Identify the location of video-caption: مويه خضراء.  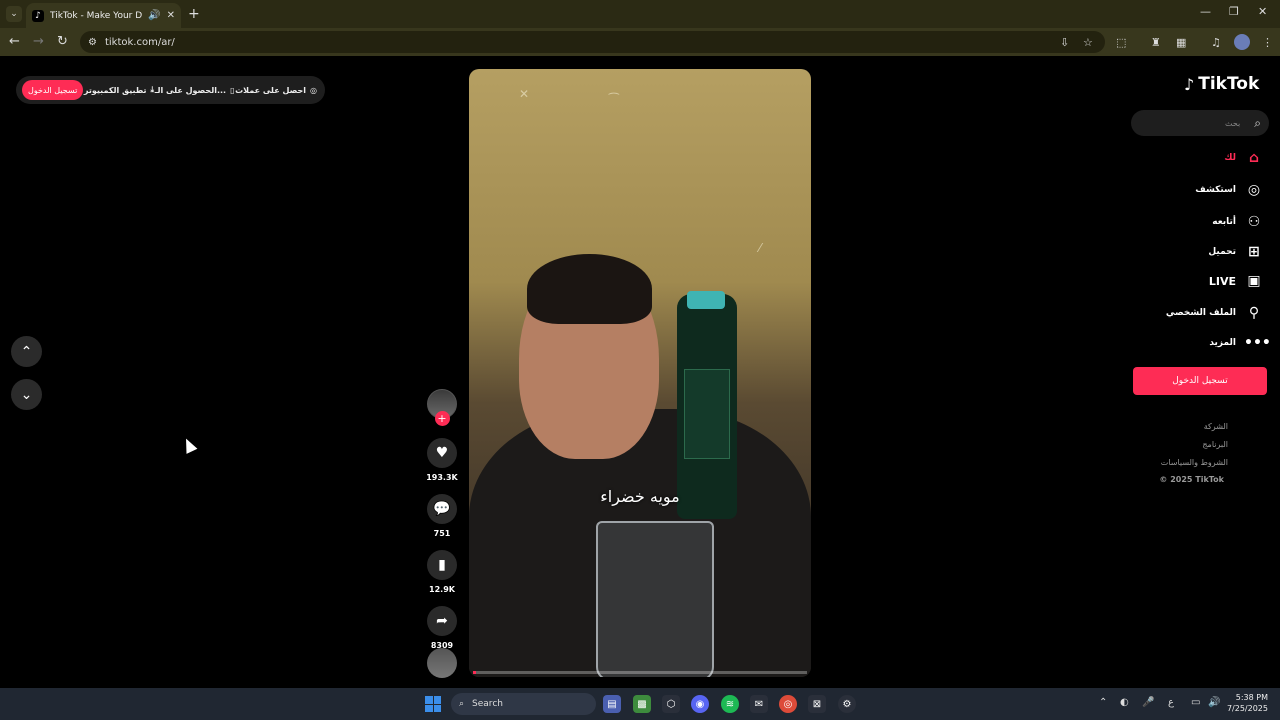
(640, 496).